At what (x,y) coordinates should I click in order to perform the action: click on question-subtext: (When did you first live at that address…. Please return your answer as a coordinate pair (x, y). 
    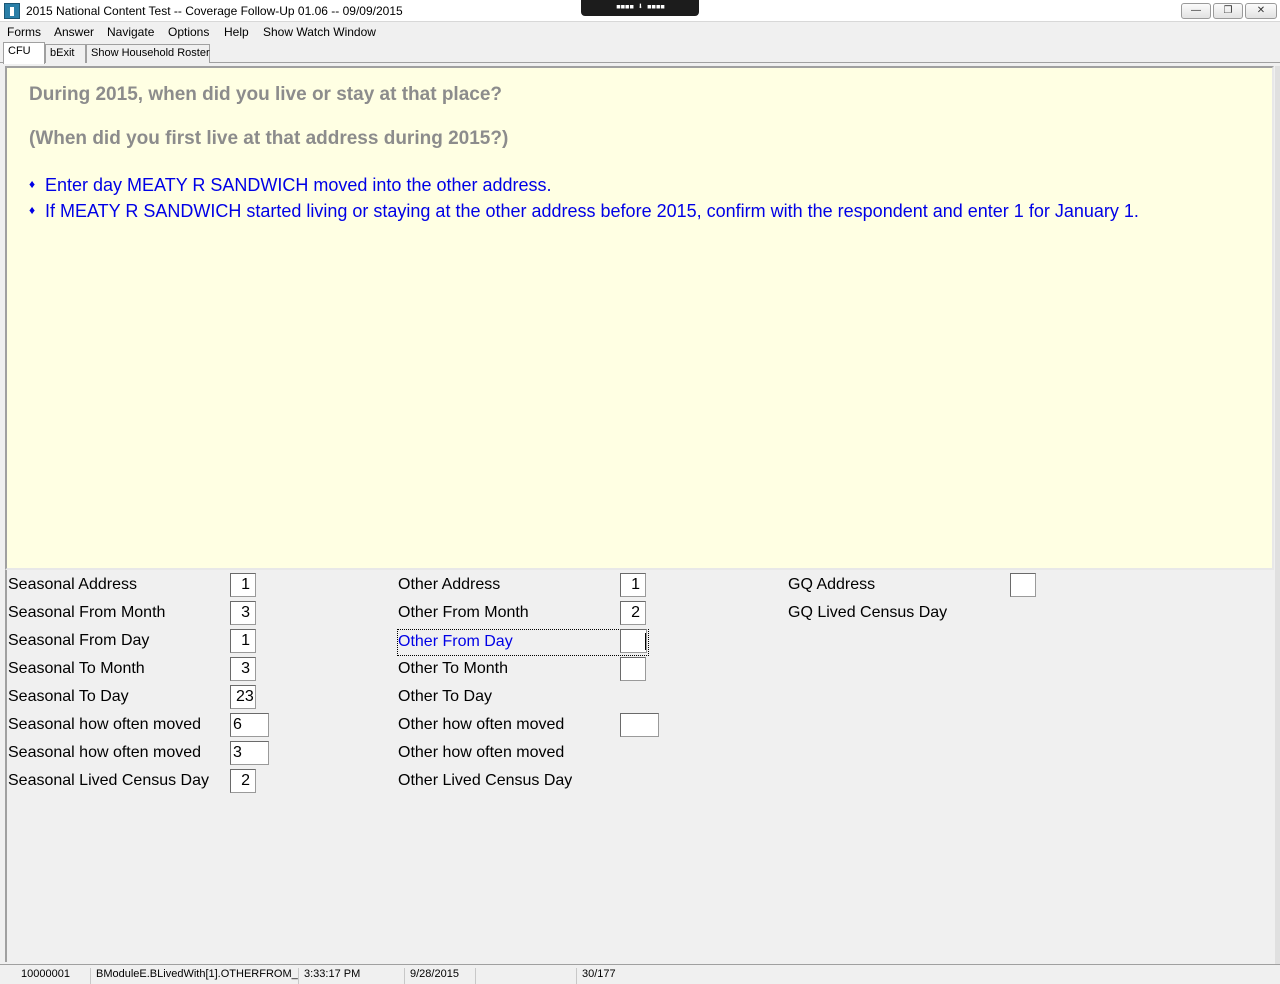
    Looking at the image, I should click on (269, 138).